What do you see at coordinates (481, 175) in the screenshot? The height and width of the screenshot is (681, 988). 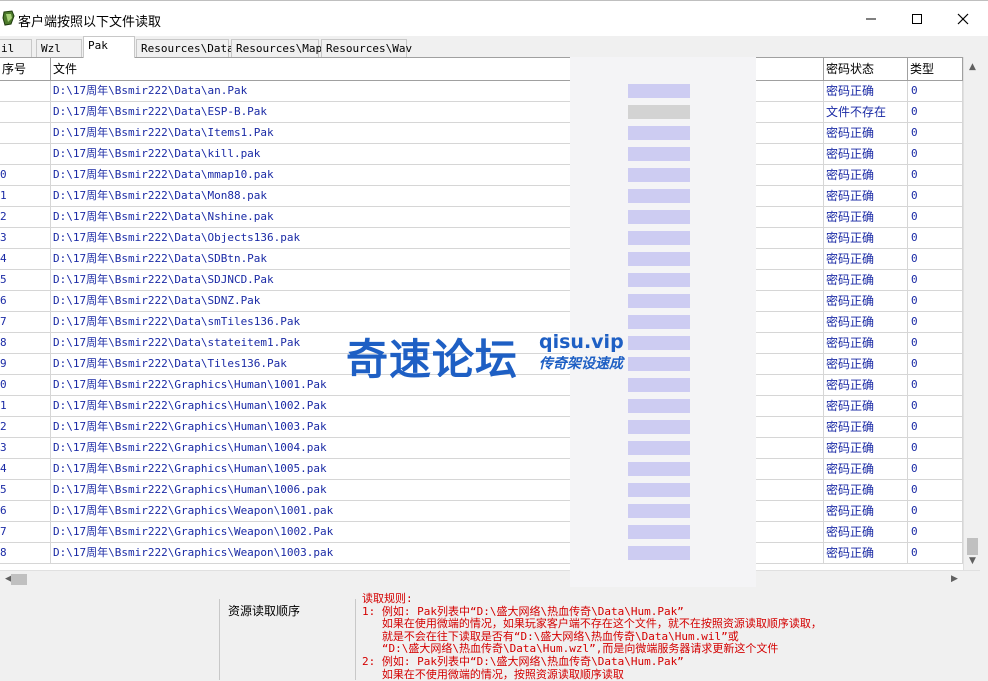 I see `table-row: 0 D:\17周年\Bsmir222\Data\mmap10.pak 密码正确 0` at bounding box center [481, 175].